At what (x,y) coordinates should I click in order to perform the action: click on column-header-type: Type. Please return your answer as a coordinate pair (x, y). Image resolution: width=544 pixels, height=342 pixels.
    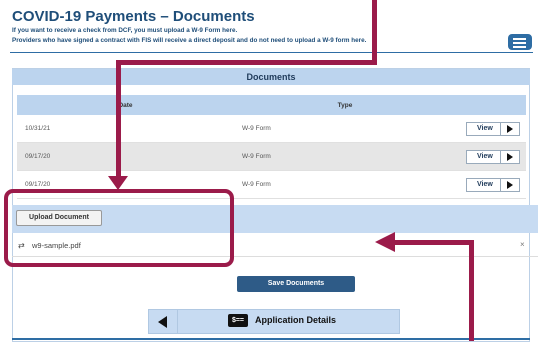
    Looking at the image, I should click on (345, 105).